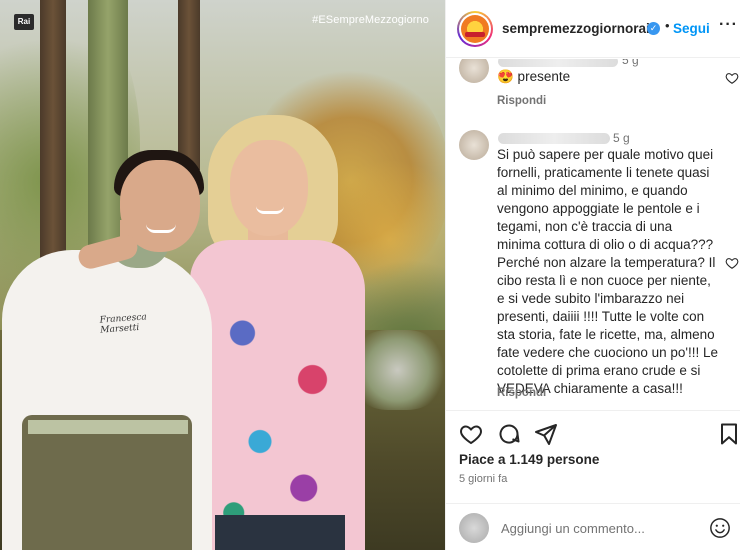 This screenshot has width=740, height=550. I want to click on chef-smile, so click(161, 228).